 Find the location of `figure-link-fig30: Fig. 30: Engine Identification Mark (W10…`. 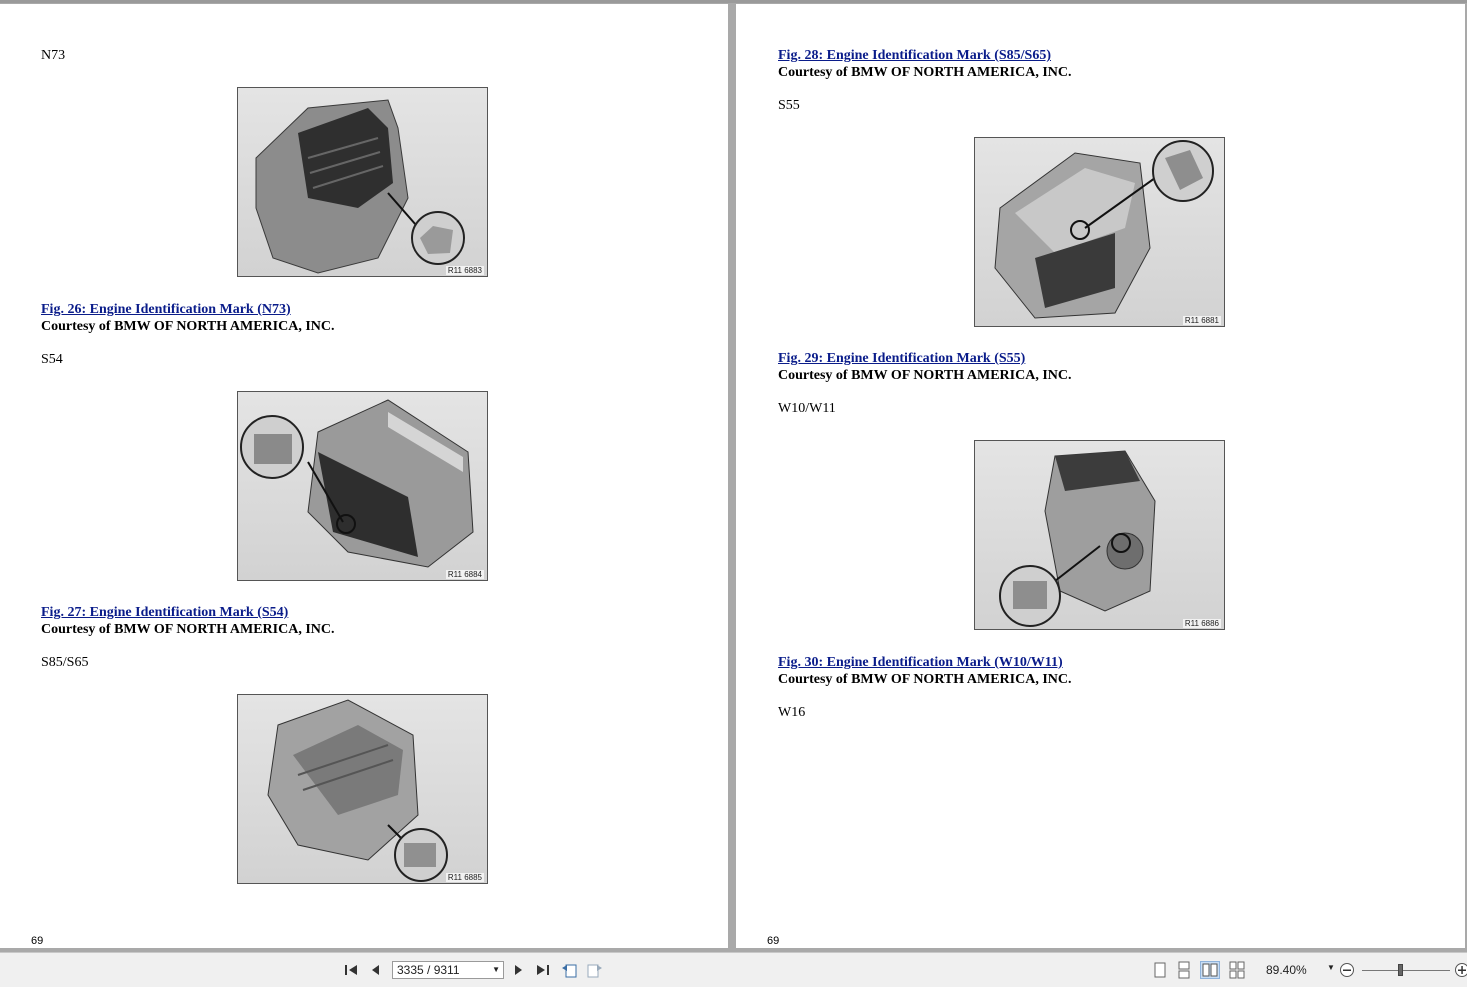

figure-link-fig30: Fig. 30: Engine Identification Mark (W10… is located at coordinates (925, 663).